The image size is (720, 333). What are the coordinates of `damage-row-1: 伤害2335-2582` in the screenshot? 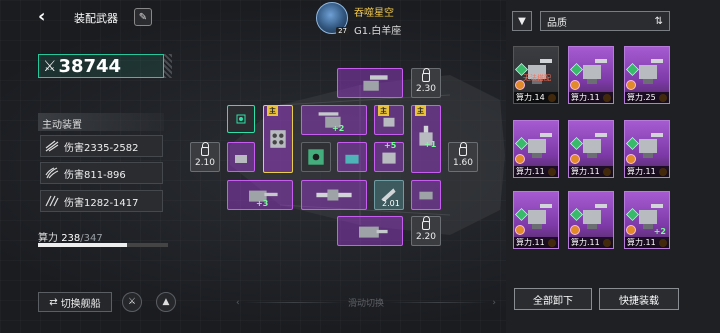 It's located at (101, 146).